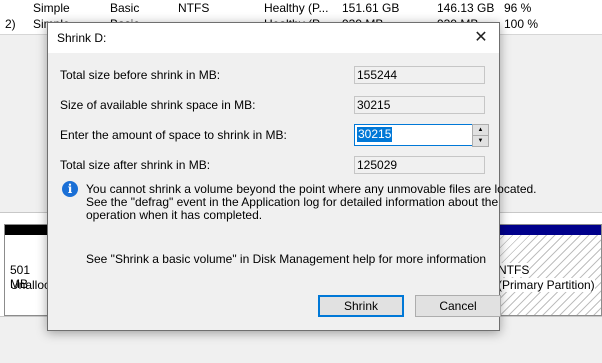 Image resolution: width=602 pixels, height=363 pixels. I want to click on info-icon: i, so click(70, 189).